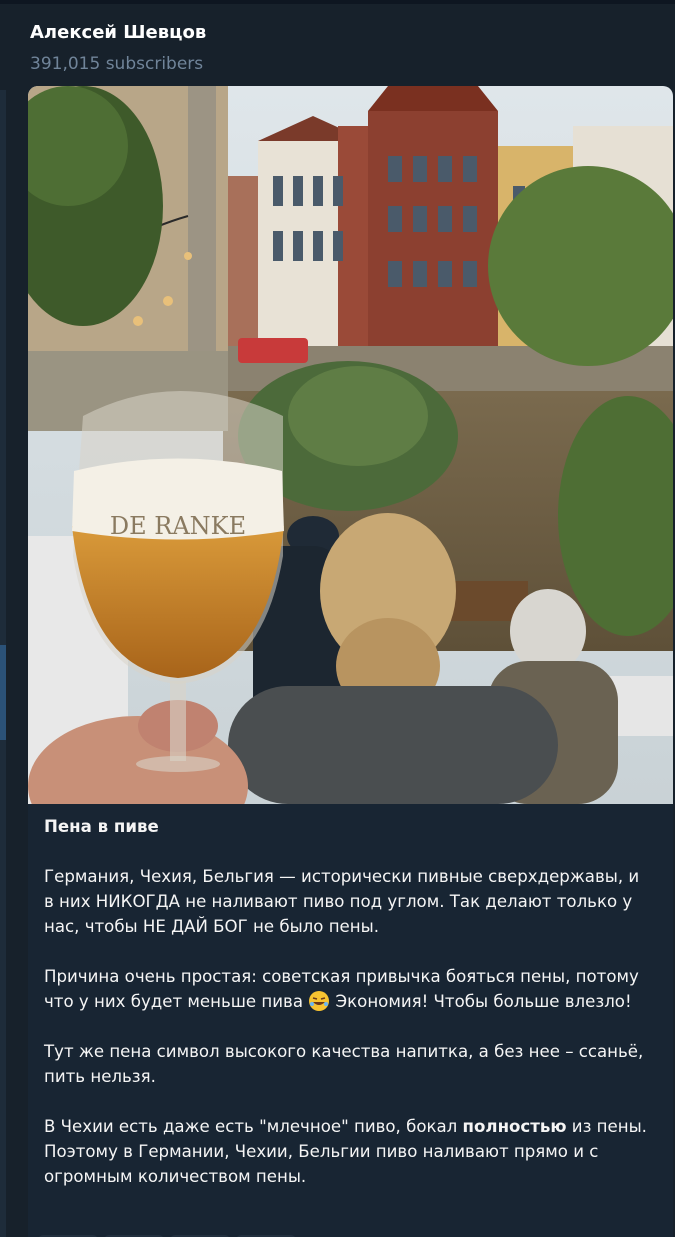 Image resolution: width=675 pixels, height=1237 pixels. Describe the element at coordinates (170, 1233) in the screenshot. I see `reactions-row` at that location.